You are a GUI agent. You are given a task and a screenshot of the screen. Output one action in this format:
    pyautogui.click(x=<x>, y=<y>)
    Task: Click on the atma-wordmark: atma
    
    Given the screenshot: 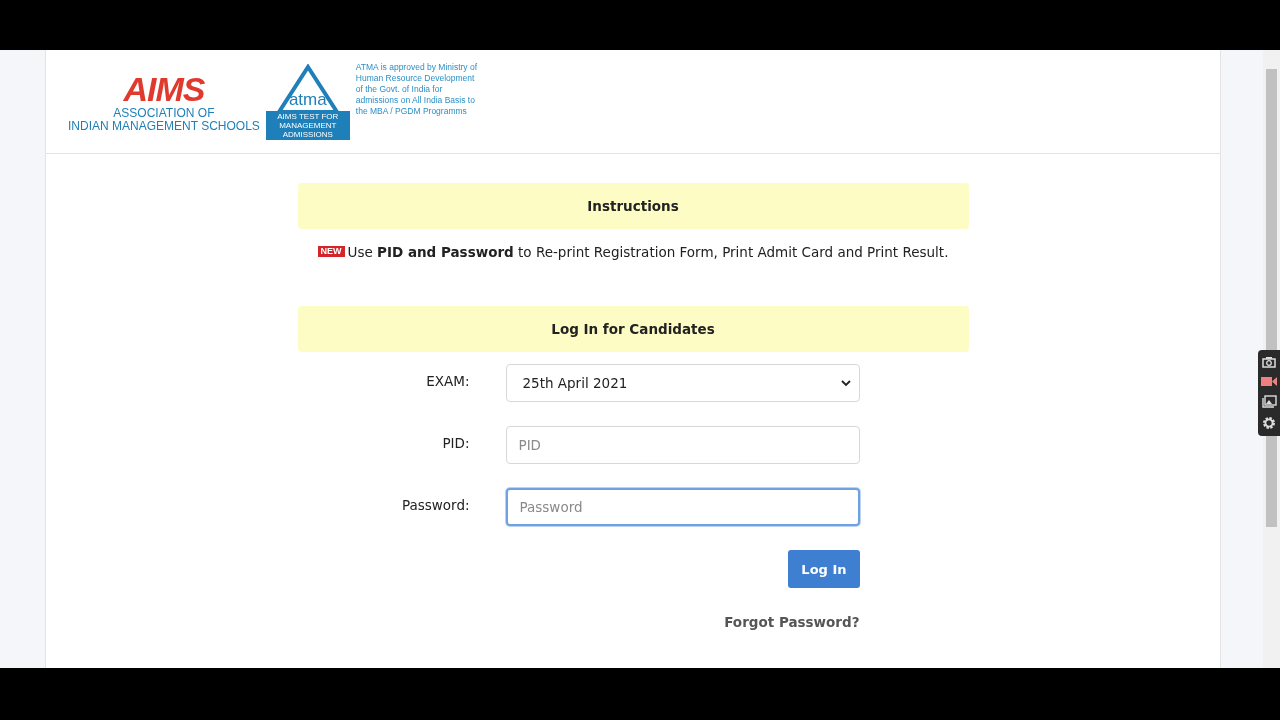 What is the action you would take?
    pyautogui.click(x=307, y=99)
    